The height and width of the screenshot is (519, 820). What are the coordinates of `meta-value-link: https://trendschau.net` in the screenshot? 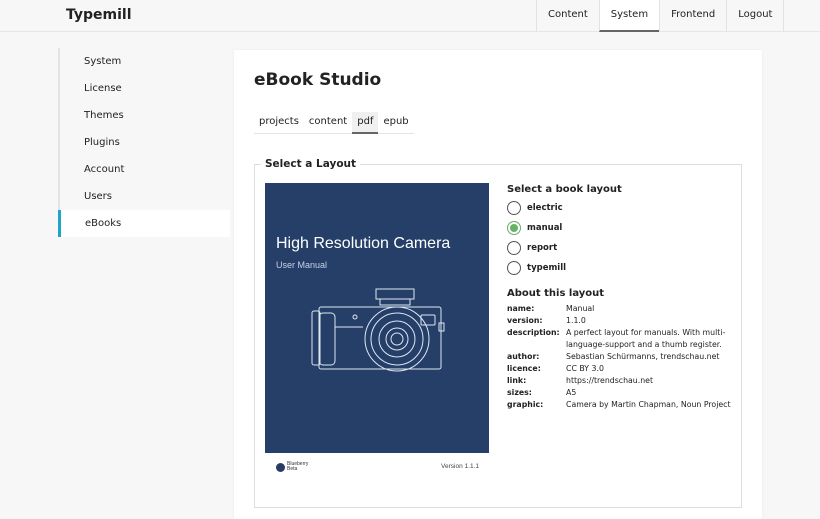 It's located at (656, 381).